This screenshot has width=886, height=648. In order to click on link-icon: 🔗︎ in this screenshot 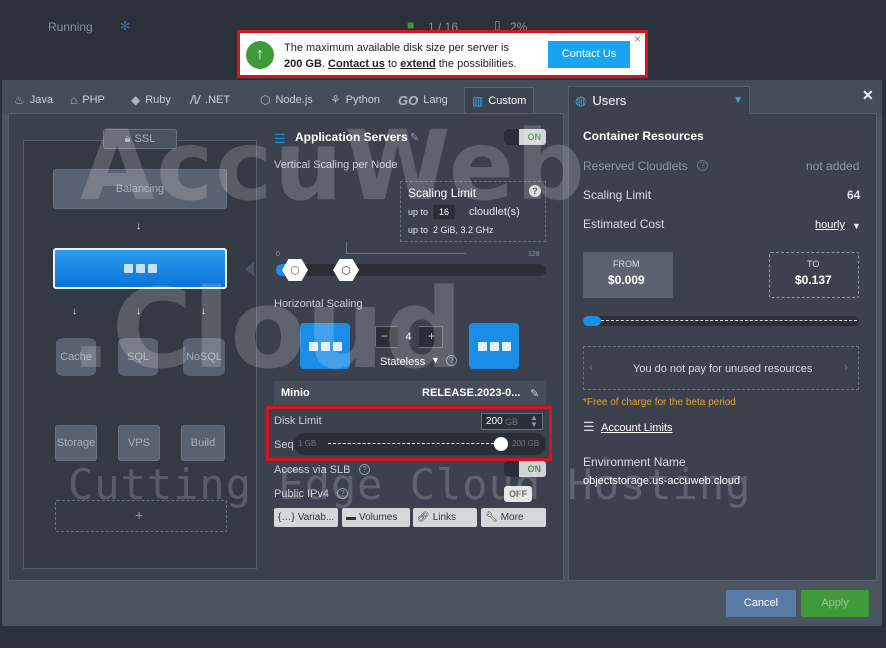, I will do `click(423, 517)`.